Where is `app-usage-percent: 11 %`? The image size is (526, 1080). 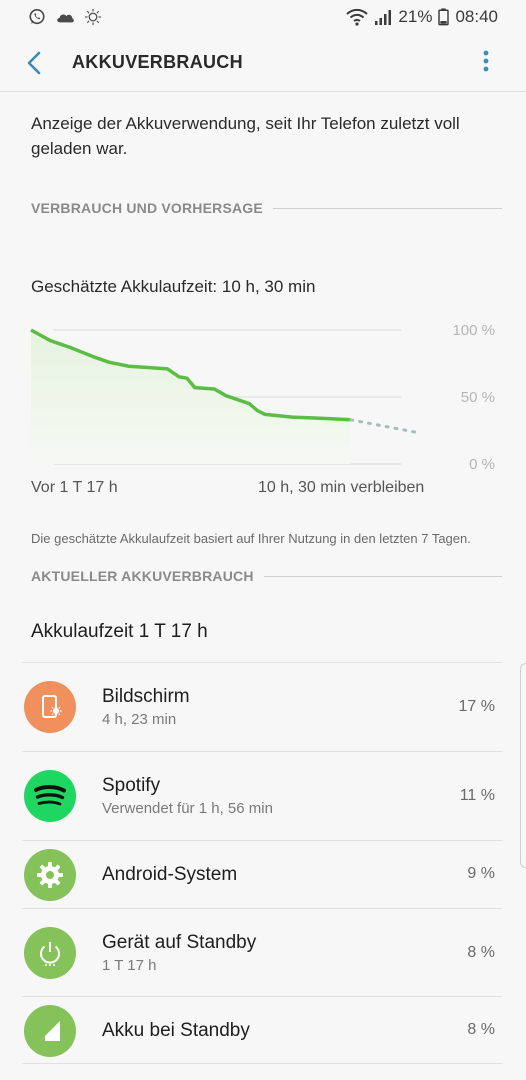
app-usage-percent: 11 % is located at coordinates (477, 795).